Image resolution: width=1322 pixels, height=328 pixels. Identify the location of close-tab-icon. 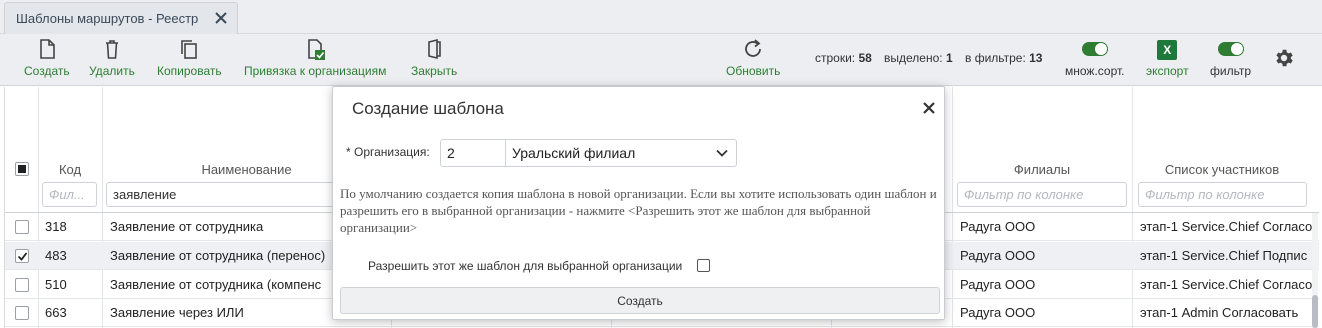
(221, 18).